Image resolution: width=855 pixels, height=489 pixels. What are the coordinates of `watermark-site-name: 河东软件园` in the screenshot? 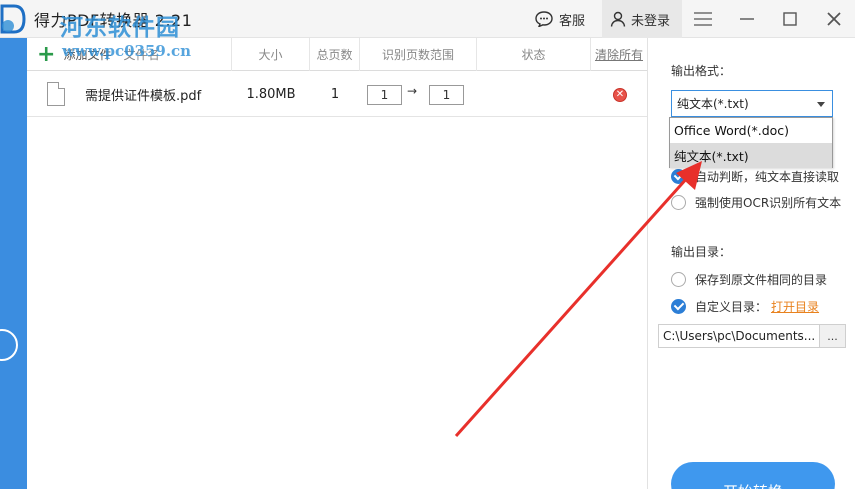 It's located at (120, 27).